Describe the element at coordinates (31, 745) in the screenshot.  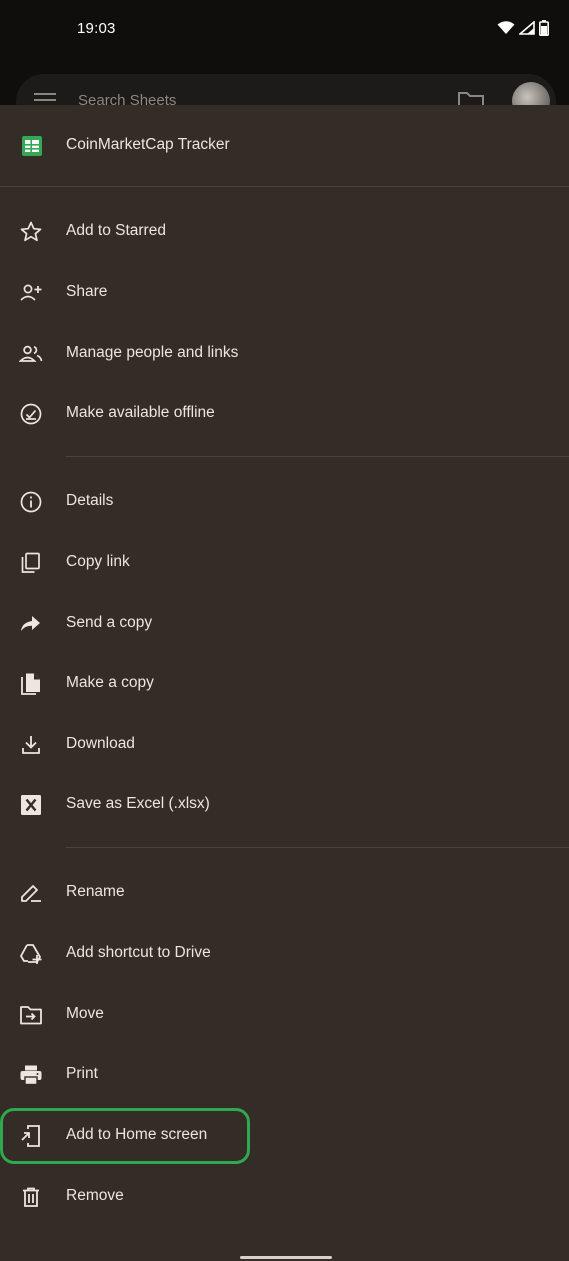
I see `download-icon` at that location.